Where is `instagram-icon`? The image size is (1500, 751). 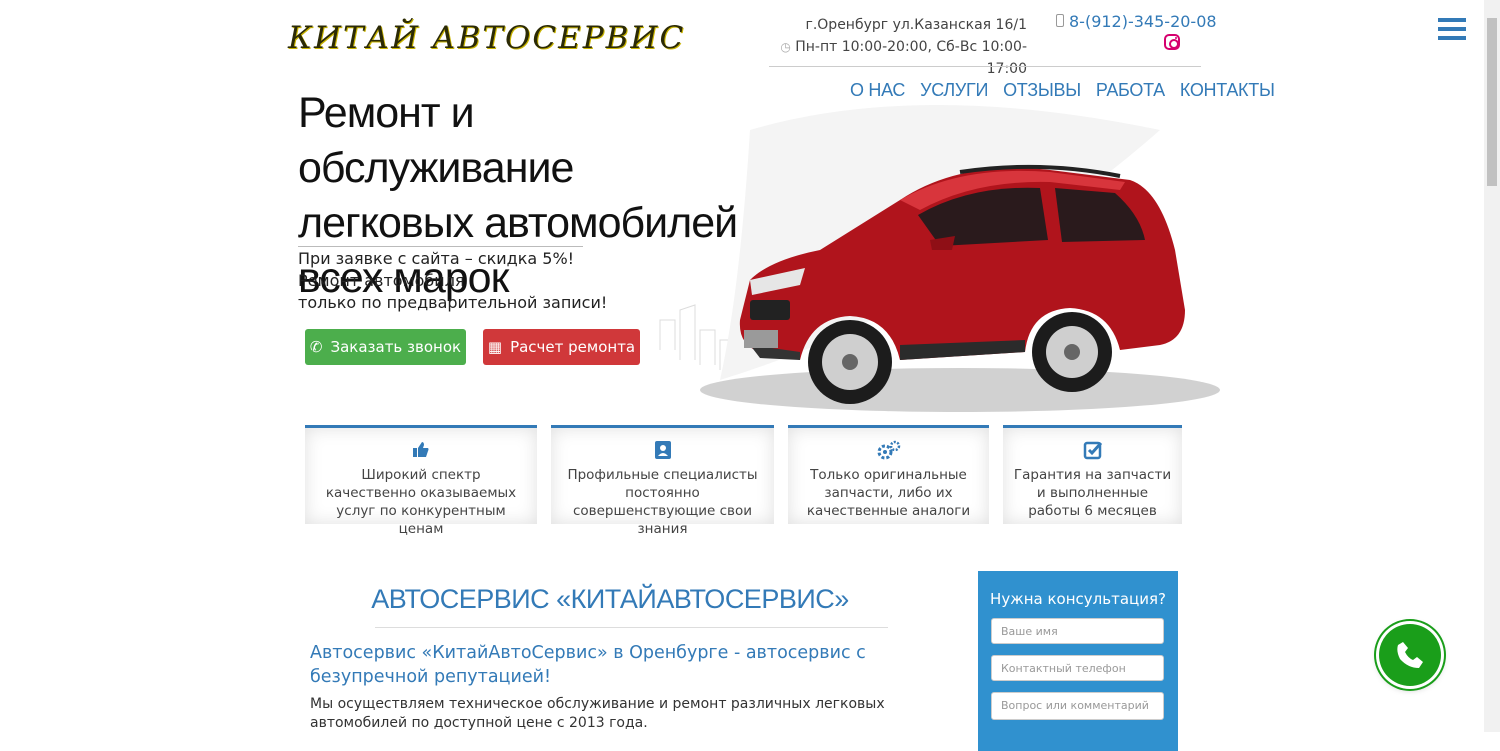 instagram-icon is located at coordinates (1172, 42).